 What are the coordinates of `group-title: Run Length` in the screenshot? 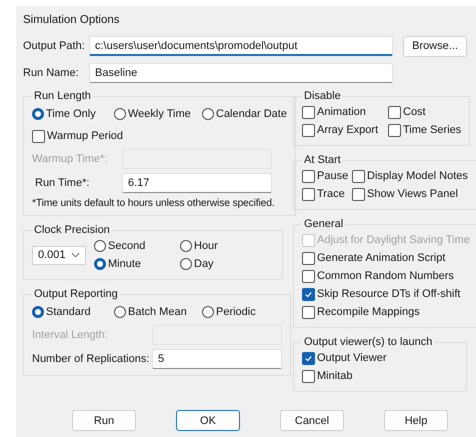 It's located at (62, 96).